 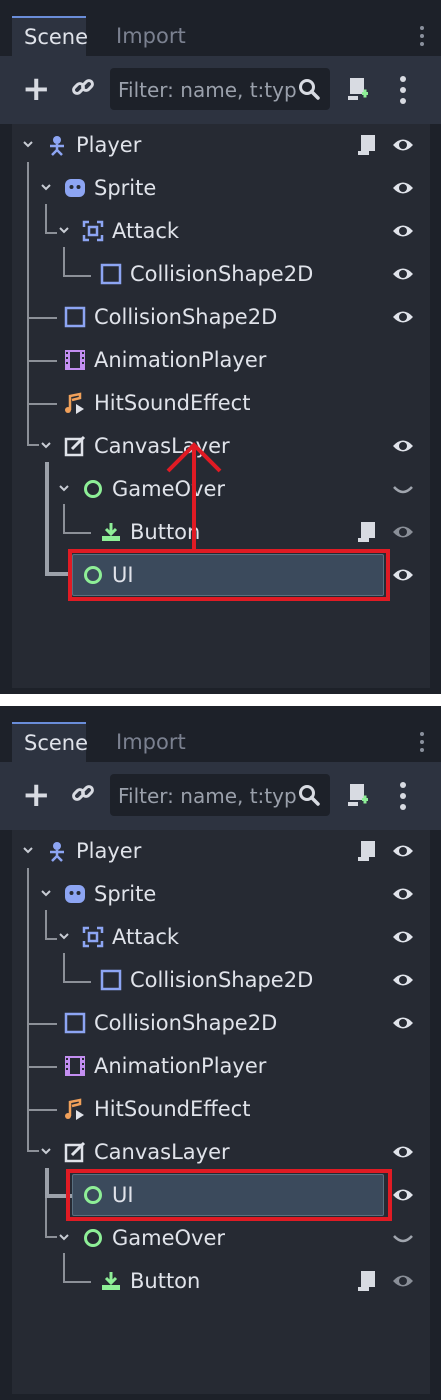 I want to click on button-icon, so click(x=111, y=532).